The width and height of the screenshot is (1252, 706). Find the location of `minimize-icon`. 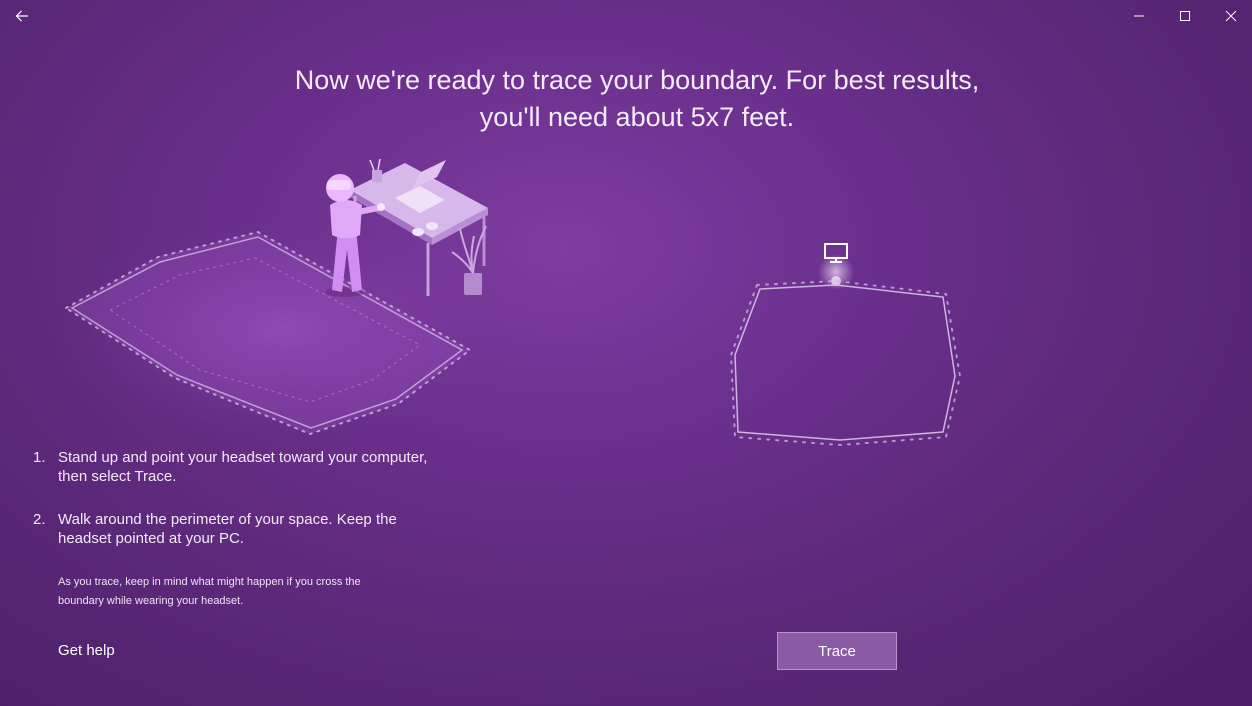

minimize-icon is located at coordinates (1139, 16).